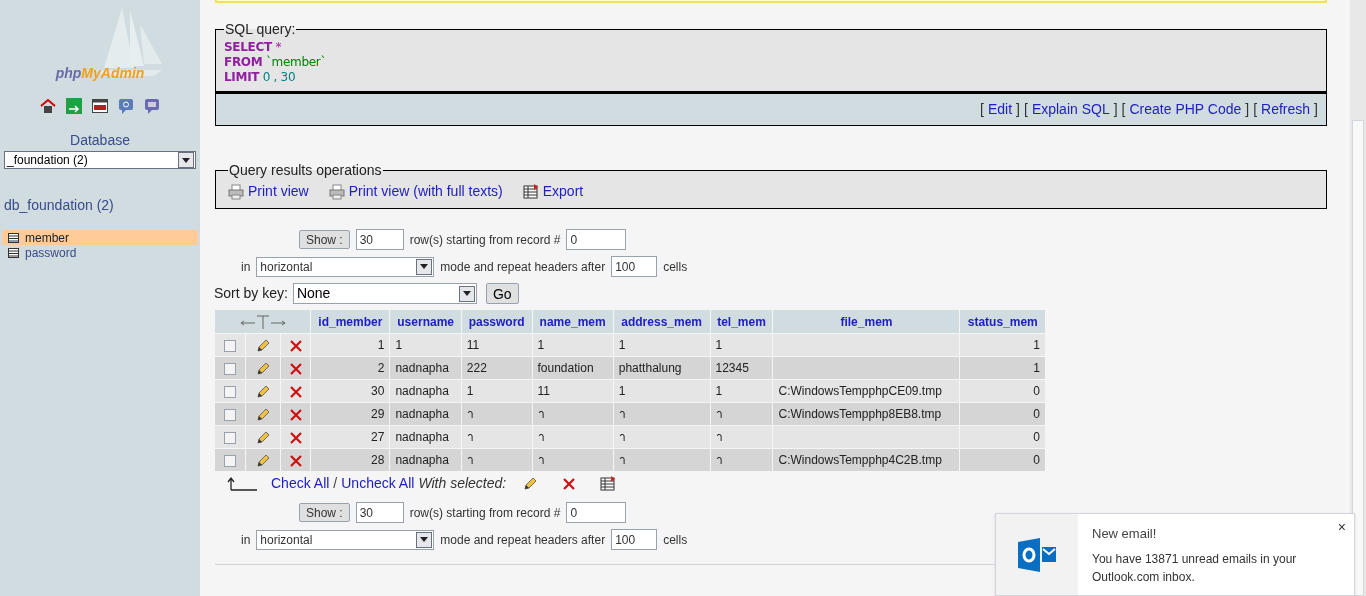  I want to click on sql-window-icon, so click(100, 106).